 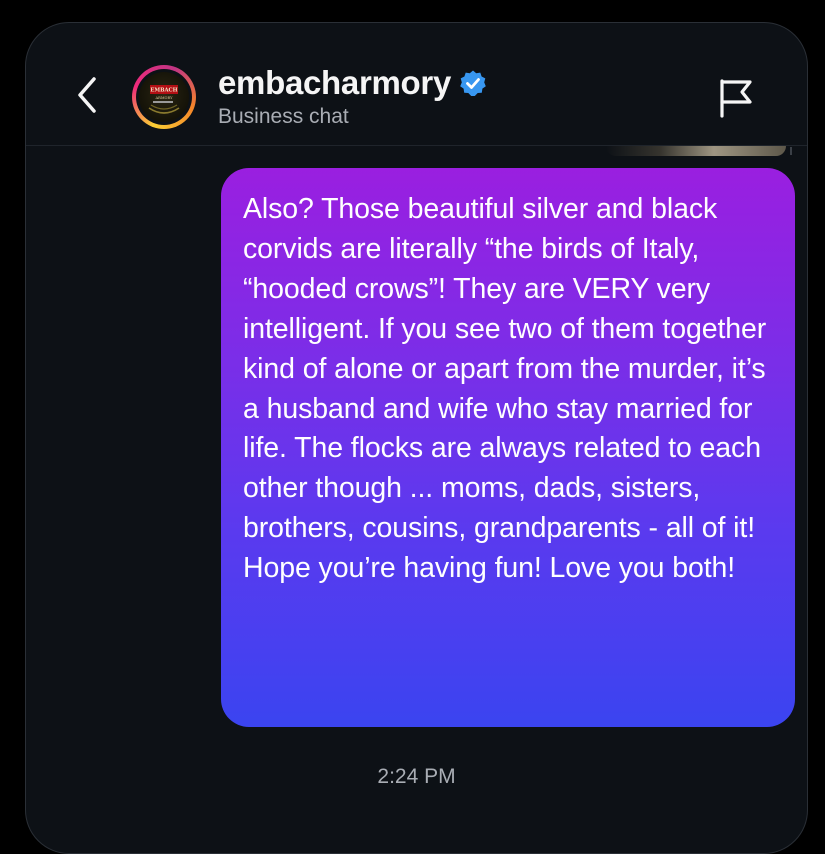 I want to click on scrollbar, so click(x=791, y=151).